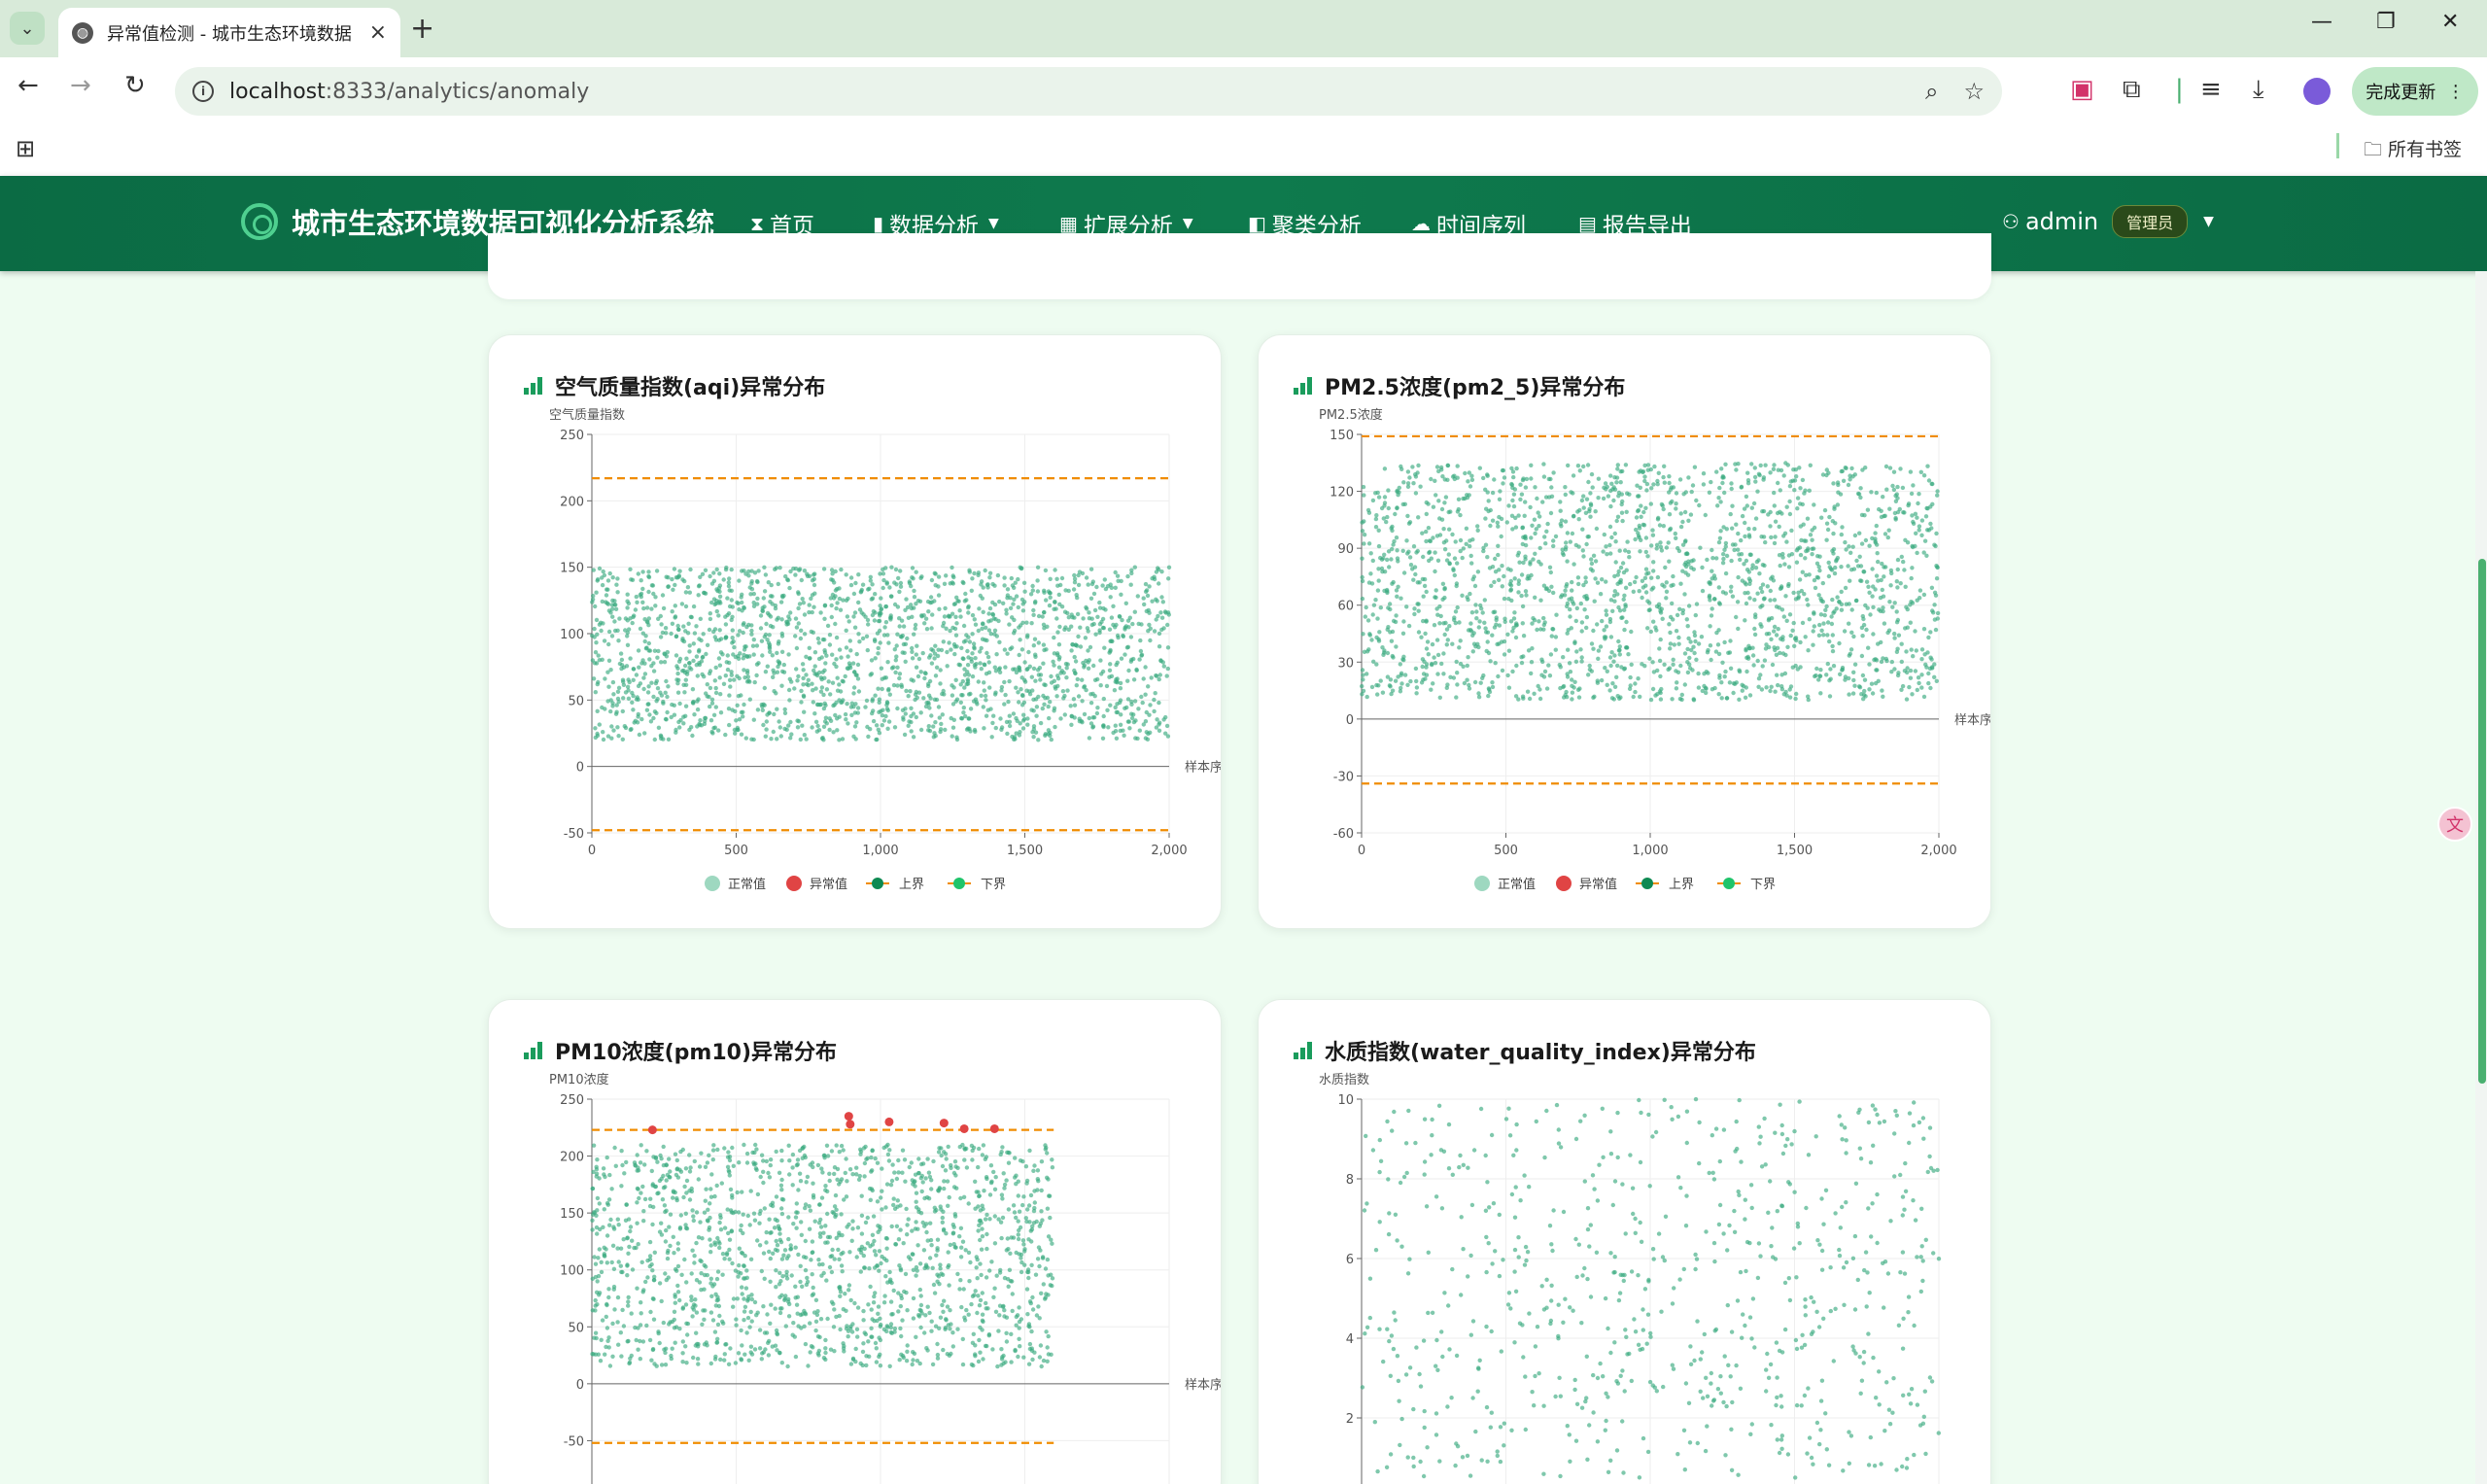 This screenshot has width=2487, height=1484. What do you see at coordinates (2132, 90) in the screenshot?
I see `extensions-puzzle-icon: ⧉` at bounding box center [2132, 90].